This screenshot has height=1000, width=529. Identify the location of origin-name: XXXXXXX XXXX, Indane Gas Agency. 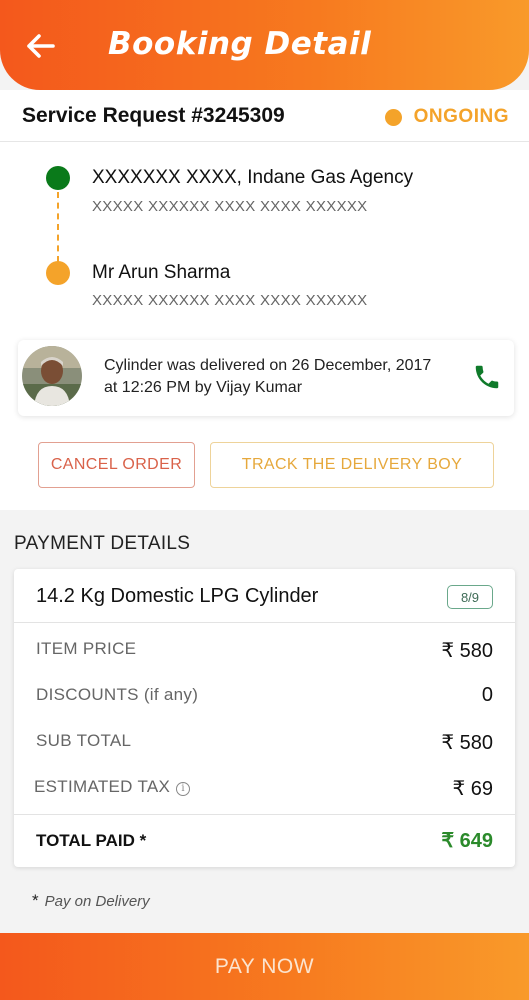
(253, 177).